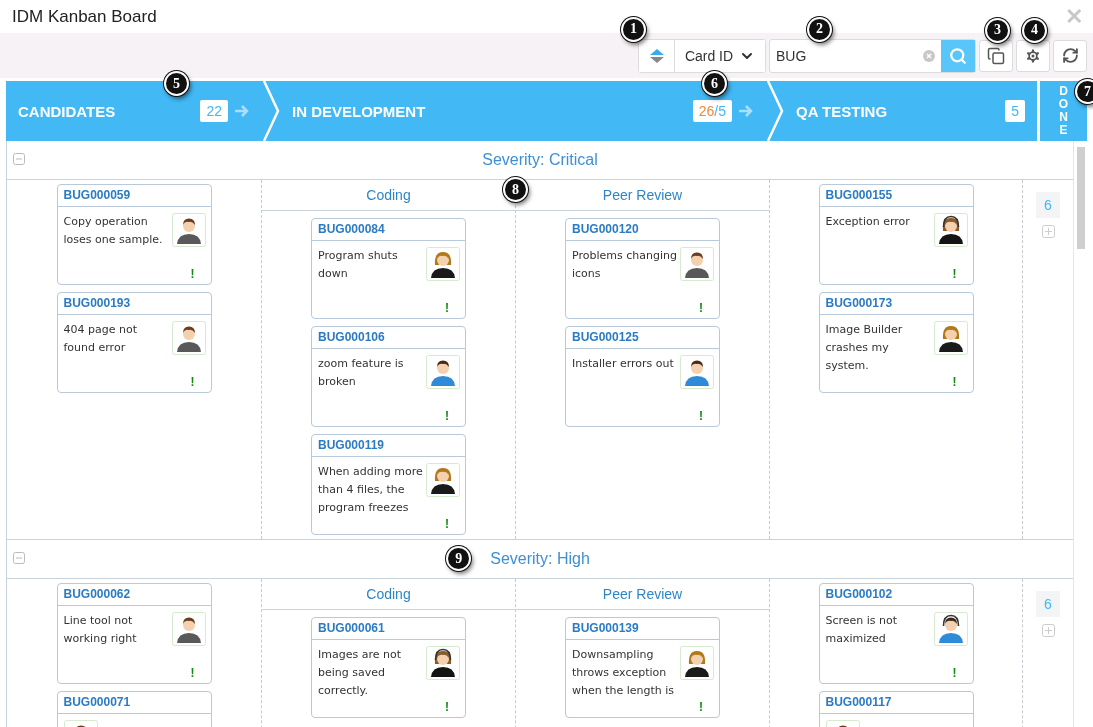 The height and width of the screenshot is (727, 1093). Describe the element at coordinates (1048, 604) in the screenshot. I see `done-count: 6` at that location.